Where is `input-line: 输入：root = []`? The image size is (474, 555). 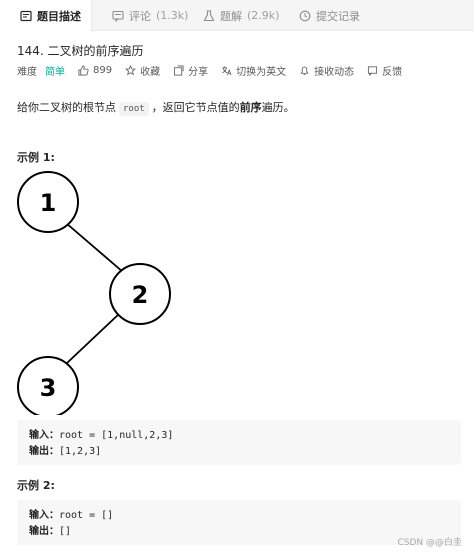 input-line: 输入：root = [] is located at coordinates (239, 516).